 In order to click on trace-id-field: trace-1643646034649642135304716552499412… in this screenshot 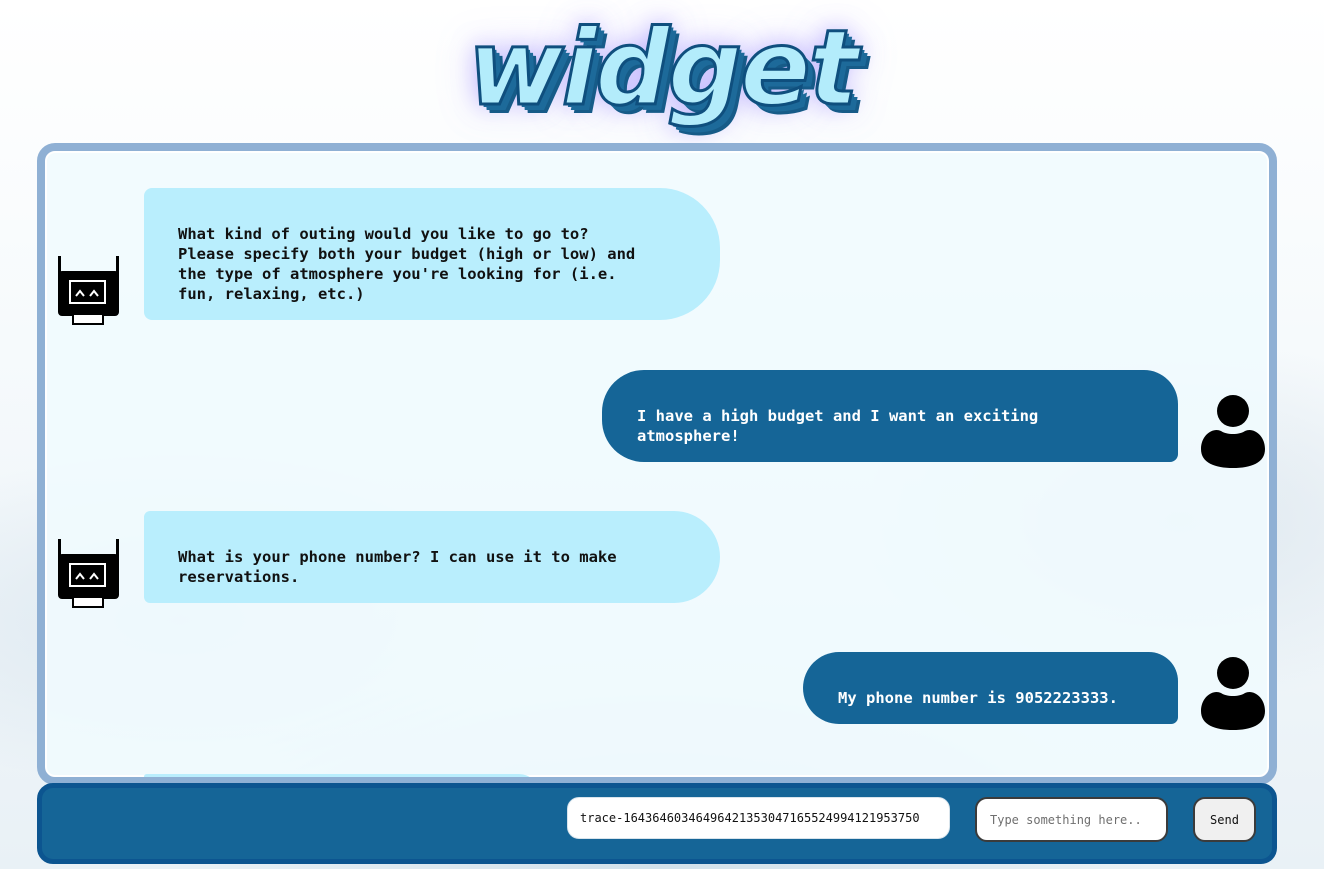, I will do `click(758, 818)`.